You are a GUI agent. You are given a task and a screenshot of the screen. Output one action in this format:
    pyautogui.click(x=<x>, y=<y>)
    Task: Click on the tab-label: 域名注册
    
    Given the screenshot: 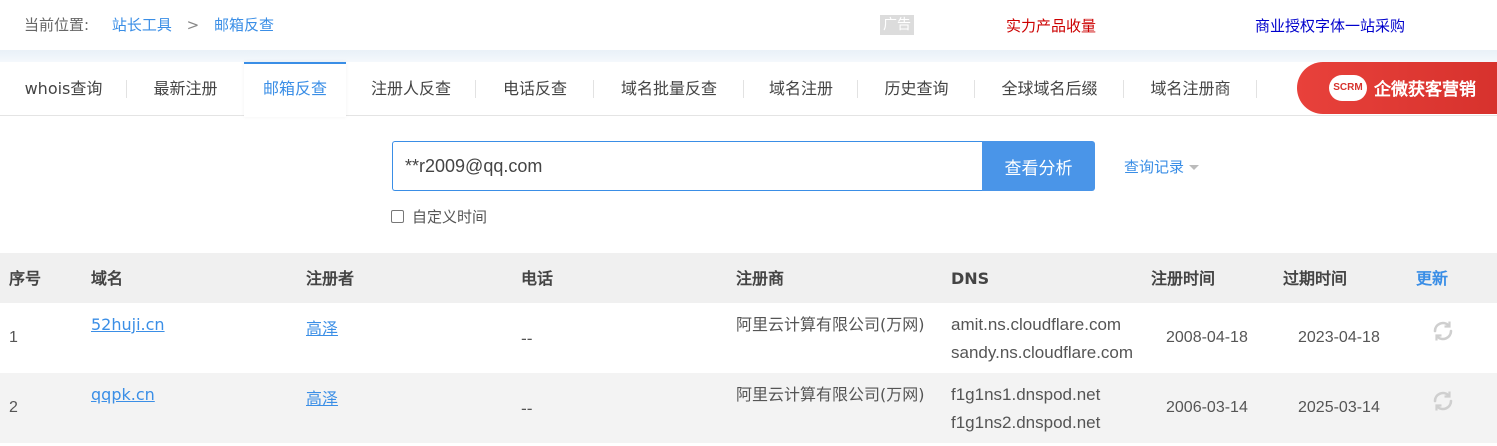 What is the action you would take?
    pyautogui.click(x=800, y=88)
    